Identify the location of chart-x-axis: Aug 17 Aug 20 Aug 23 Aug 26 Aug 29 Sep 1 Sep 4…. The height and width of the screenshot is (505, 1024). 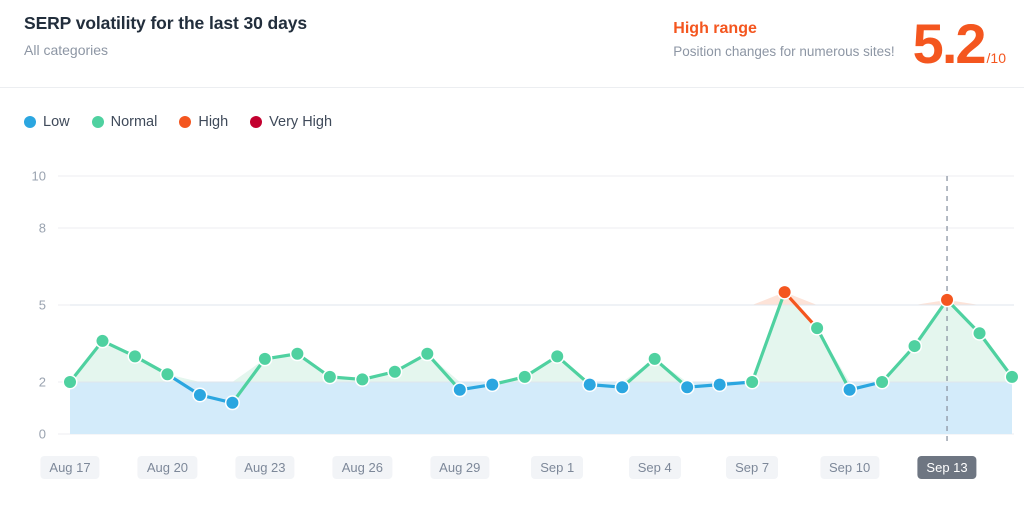
(512, 471).